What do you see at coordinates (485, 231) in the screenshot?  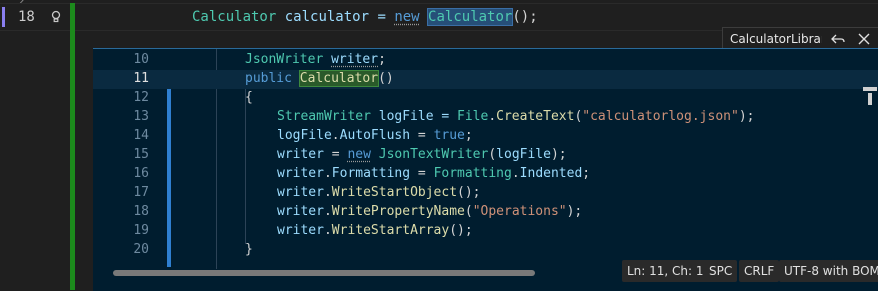 I see `code-line: 19 writer.WriteStartArray();` at bounding box center [485, 231].